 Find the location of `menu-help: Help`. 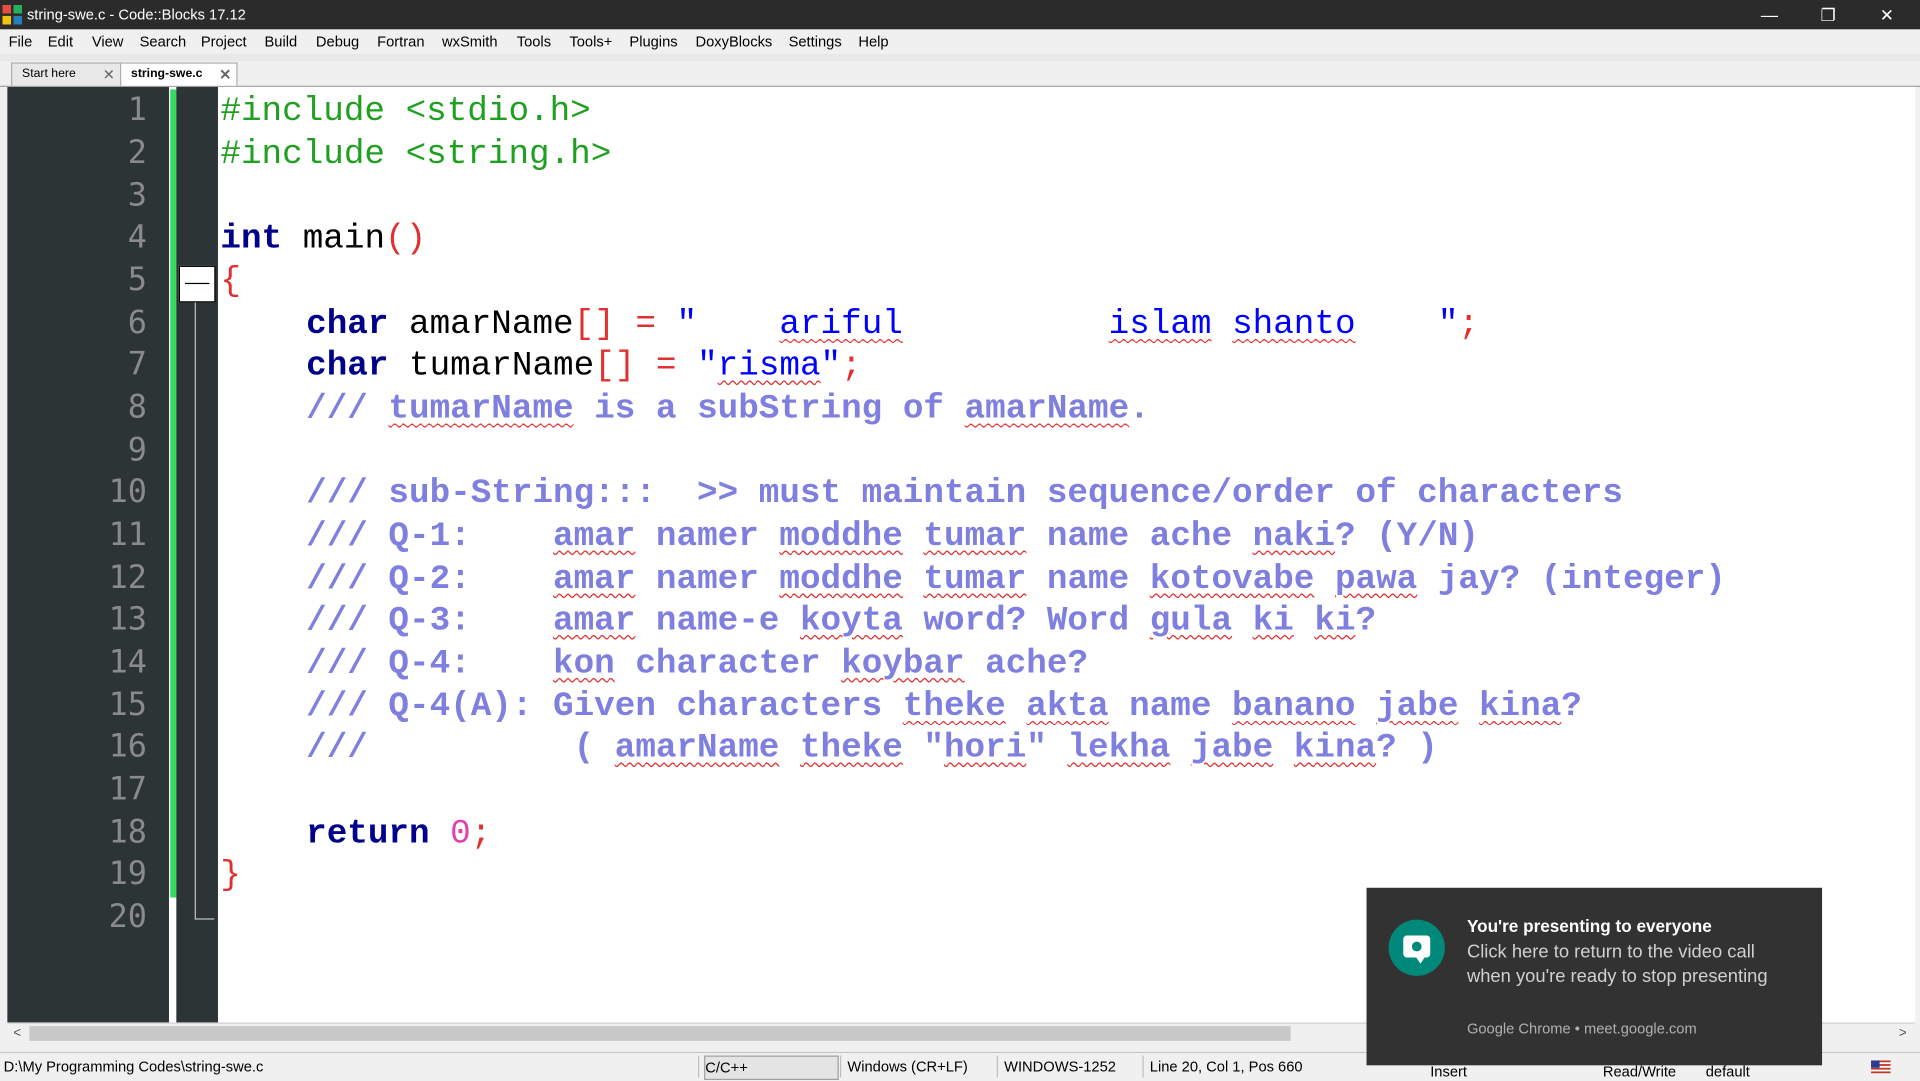

menu-help: Help is located at coordinates (873, 41).